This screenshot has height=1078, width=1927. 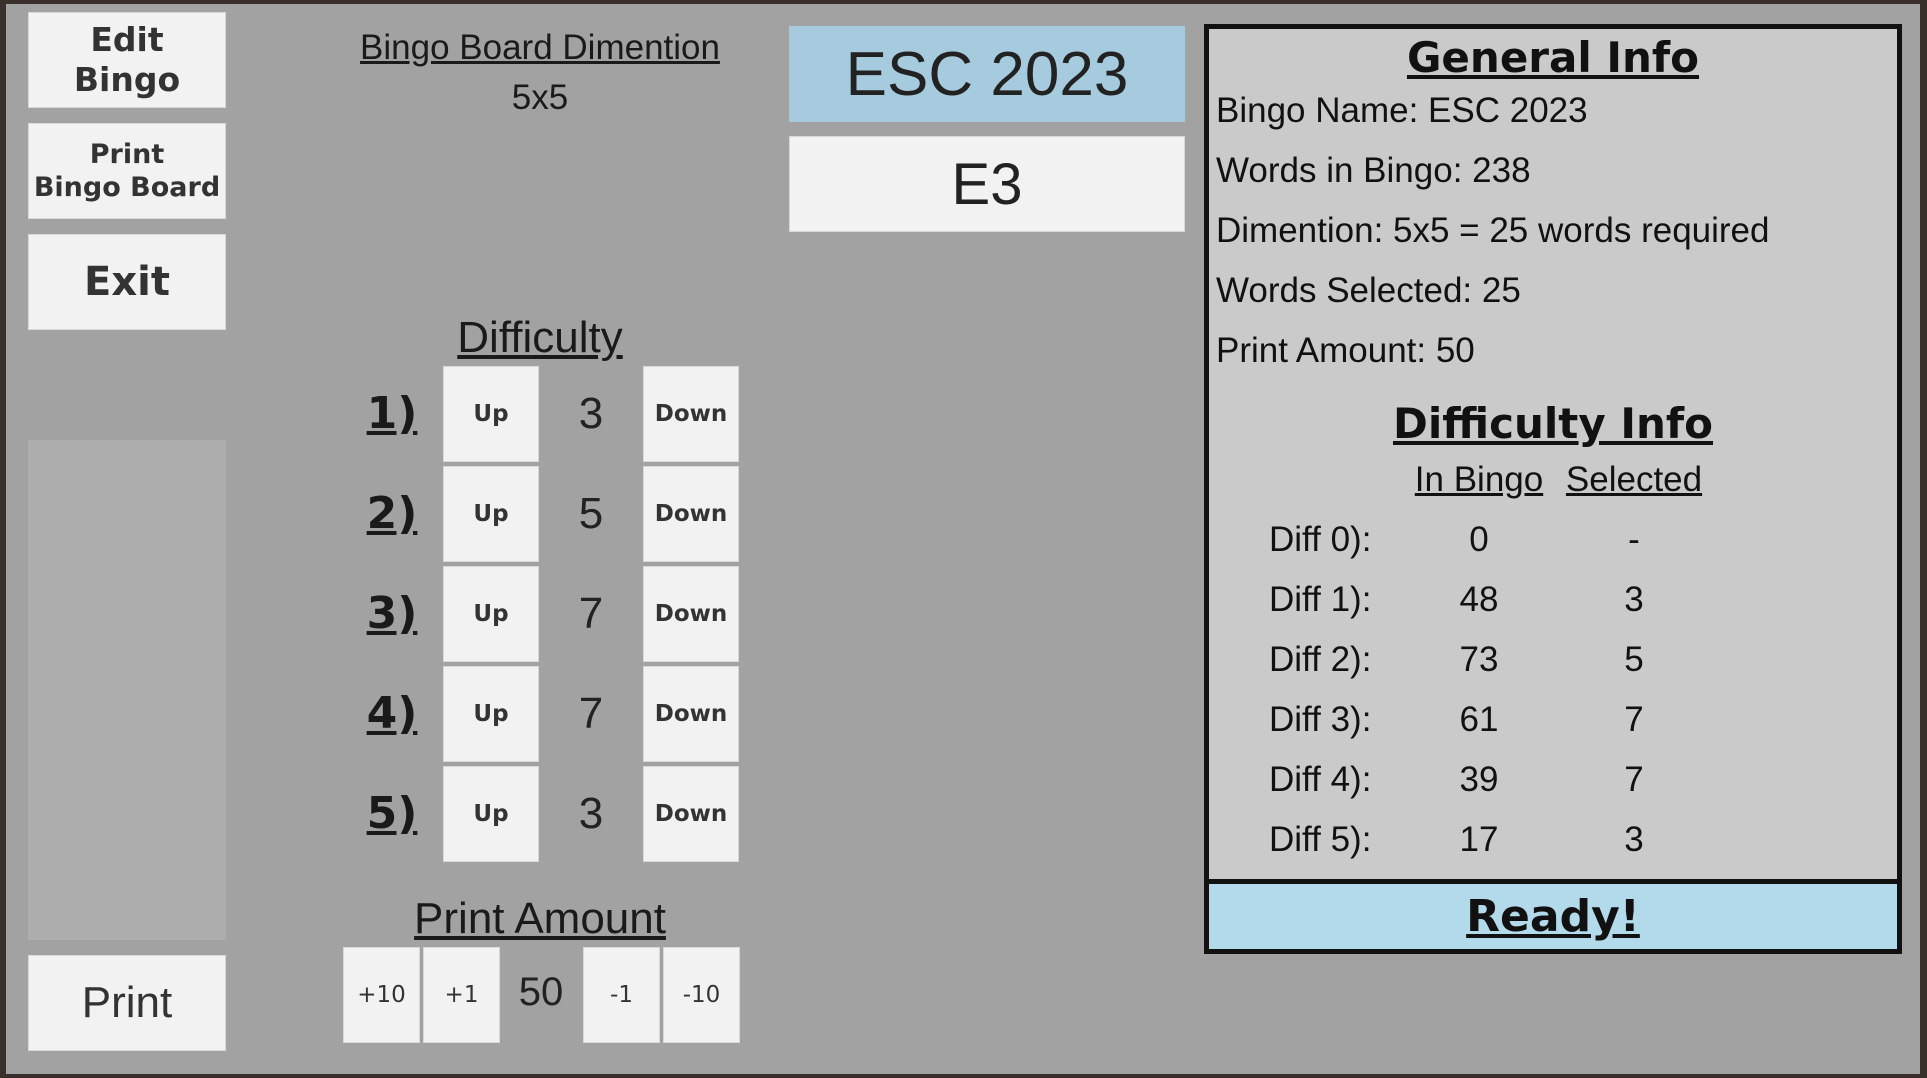 I want to click on column-header-selected: Selected, so click(x=1634, y=479).